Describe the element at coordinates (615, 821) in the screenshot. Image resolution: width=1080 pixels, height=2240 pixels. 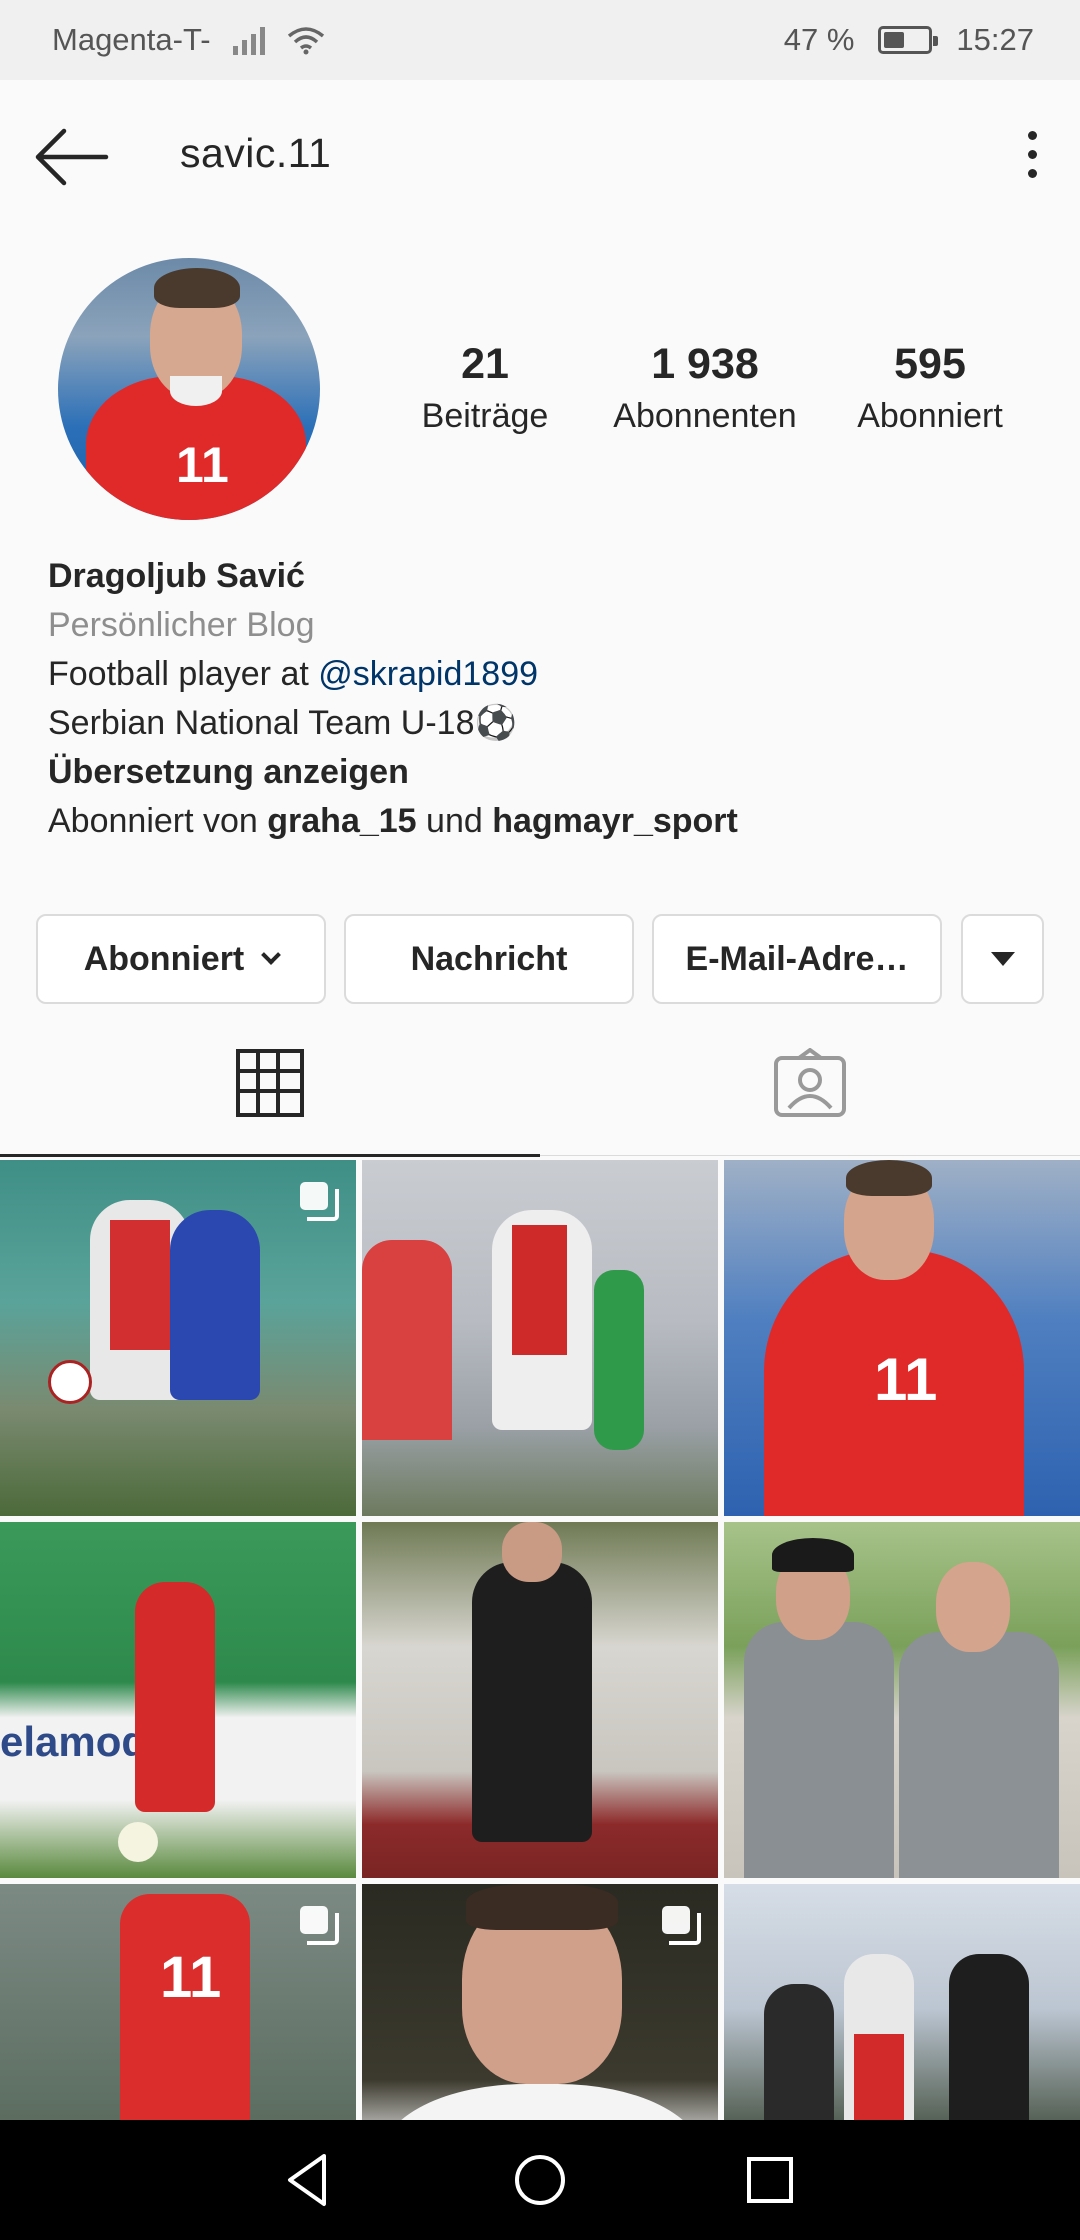
I see `followed-by-user: hagmayr_sport` at that location.